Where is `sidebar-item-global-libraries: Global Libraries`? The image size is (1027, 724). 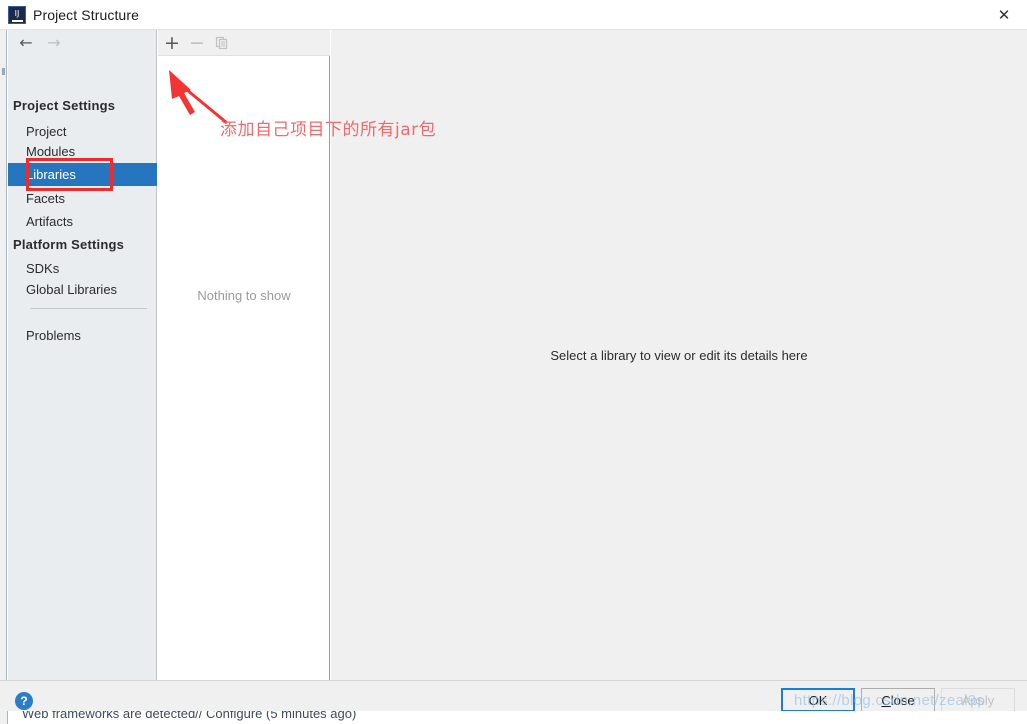
sidebar-item-global-libraries: Global Libraries is located at coordinates (82, 289).